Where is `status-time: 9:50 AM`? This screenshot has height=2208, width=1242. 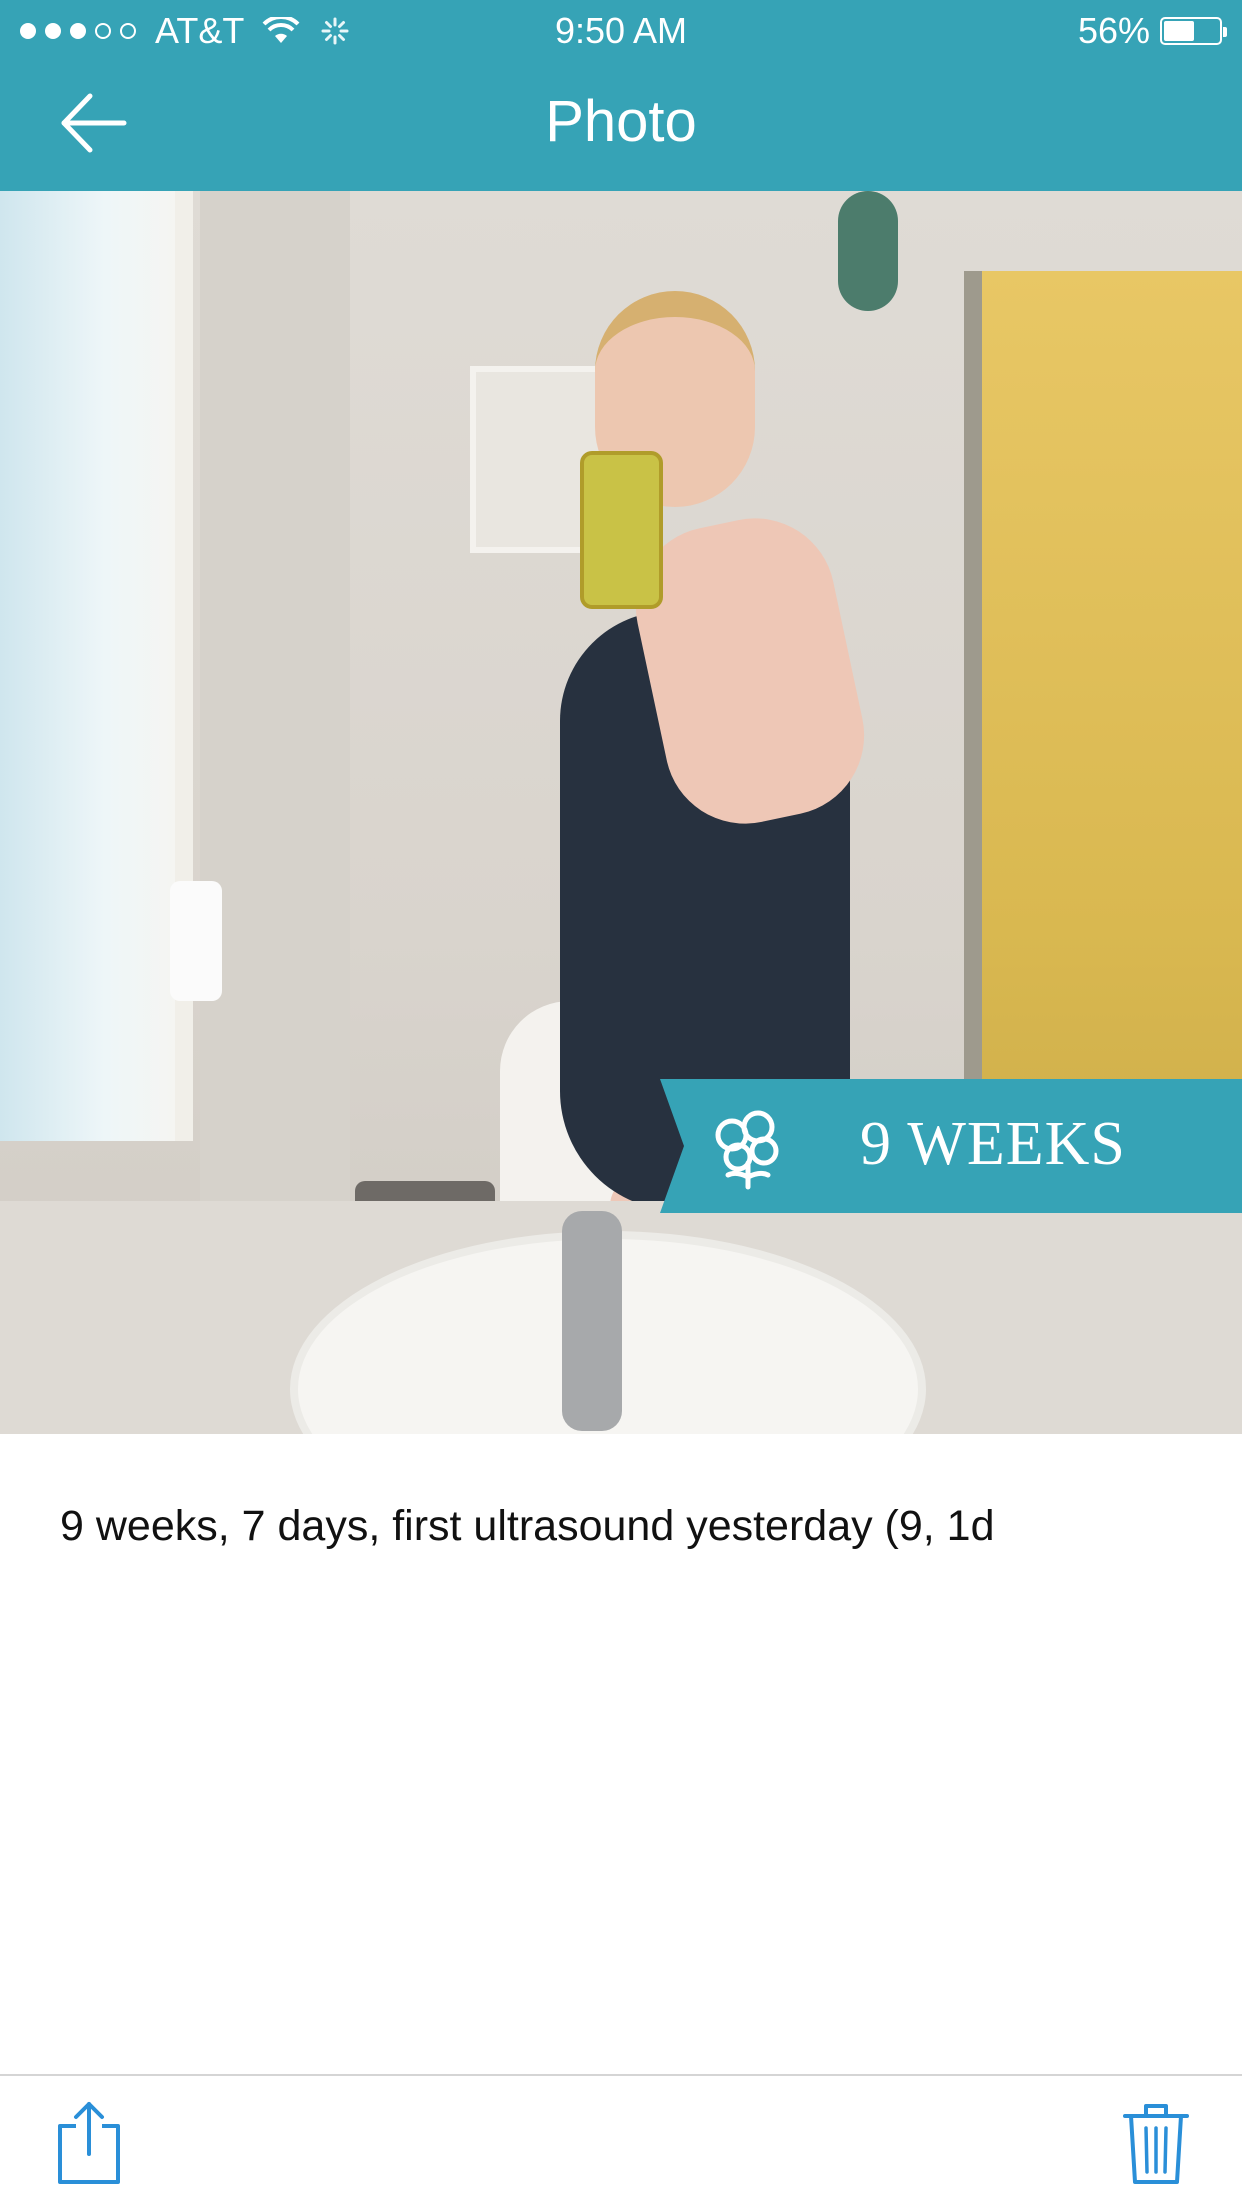
status-time: 9:50 AM is located at coordinates (621, 30).